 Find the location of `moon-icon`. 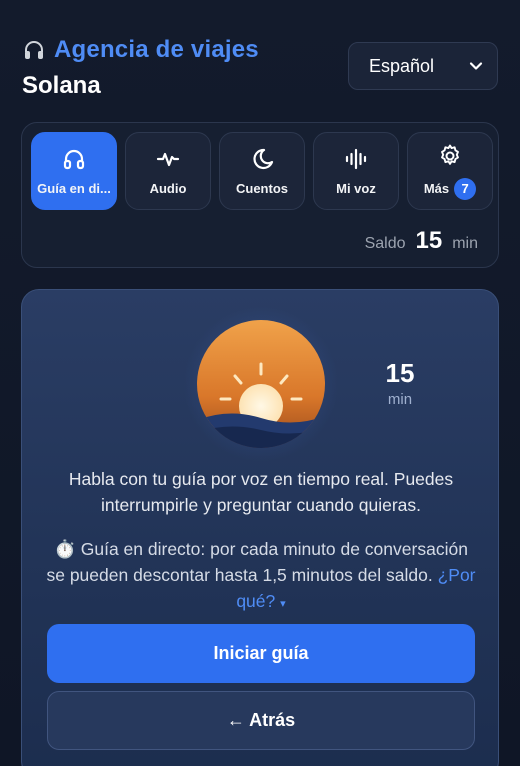

moon-icon is located at coordinates (263, 159).